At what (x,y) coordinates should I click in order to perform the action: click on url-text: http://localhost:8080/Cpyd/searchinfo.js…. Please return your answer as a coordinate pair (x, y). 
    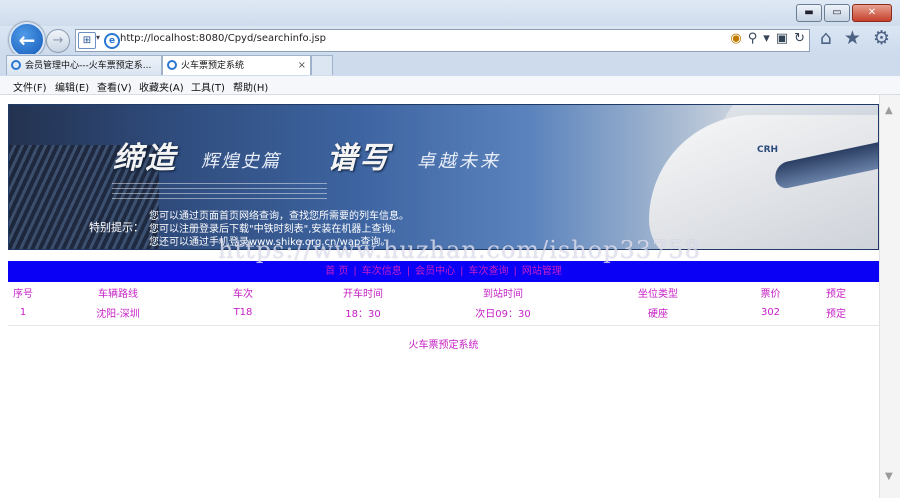
    Looking at the image, I should click on (223, 38).